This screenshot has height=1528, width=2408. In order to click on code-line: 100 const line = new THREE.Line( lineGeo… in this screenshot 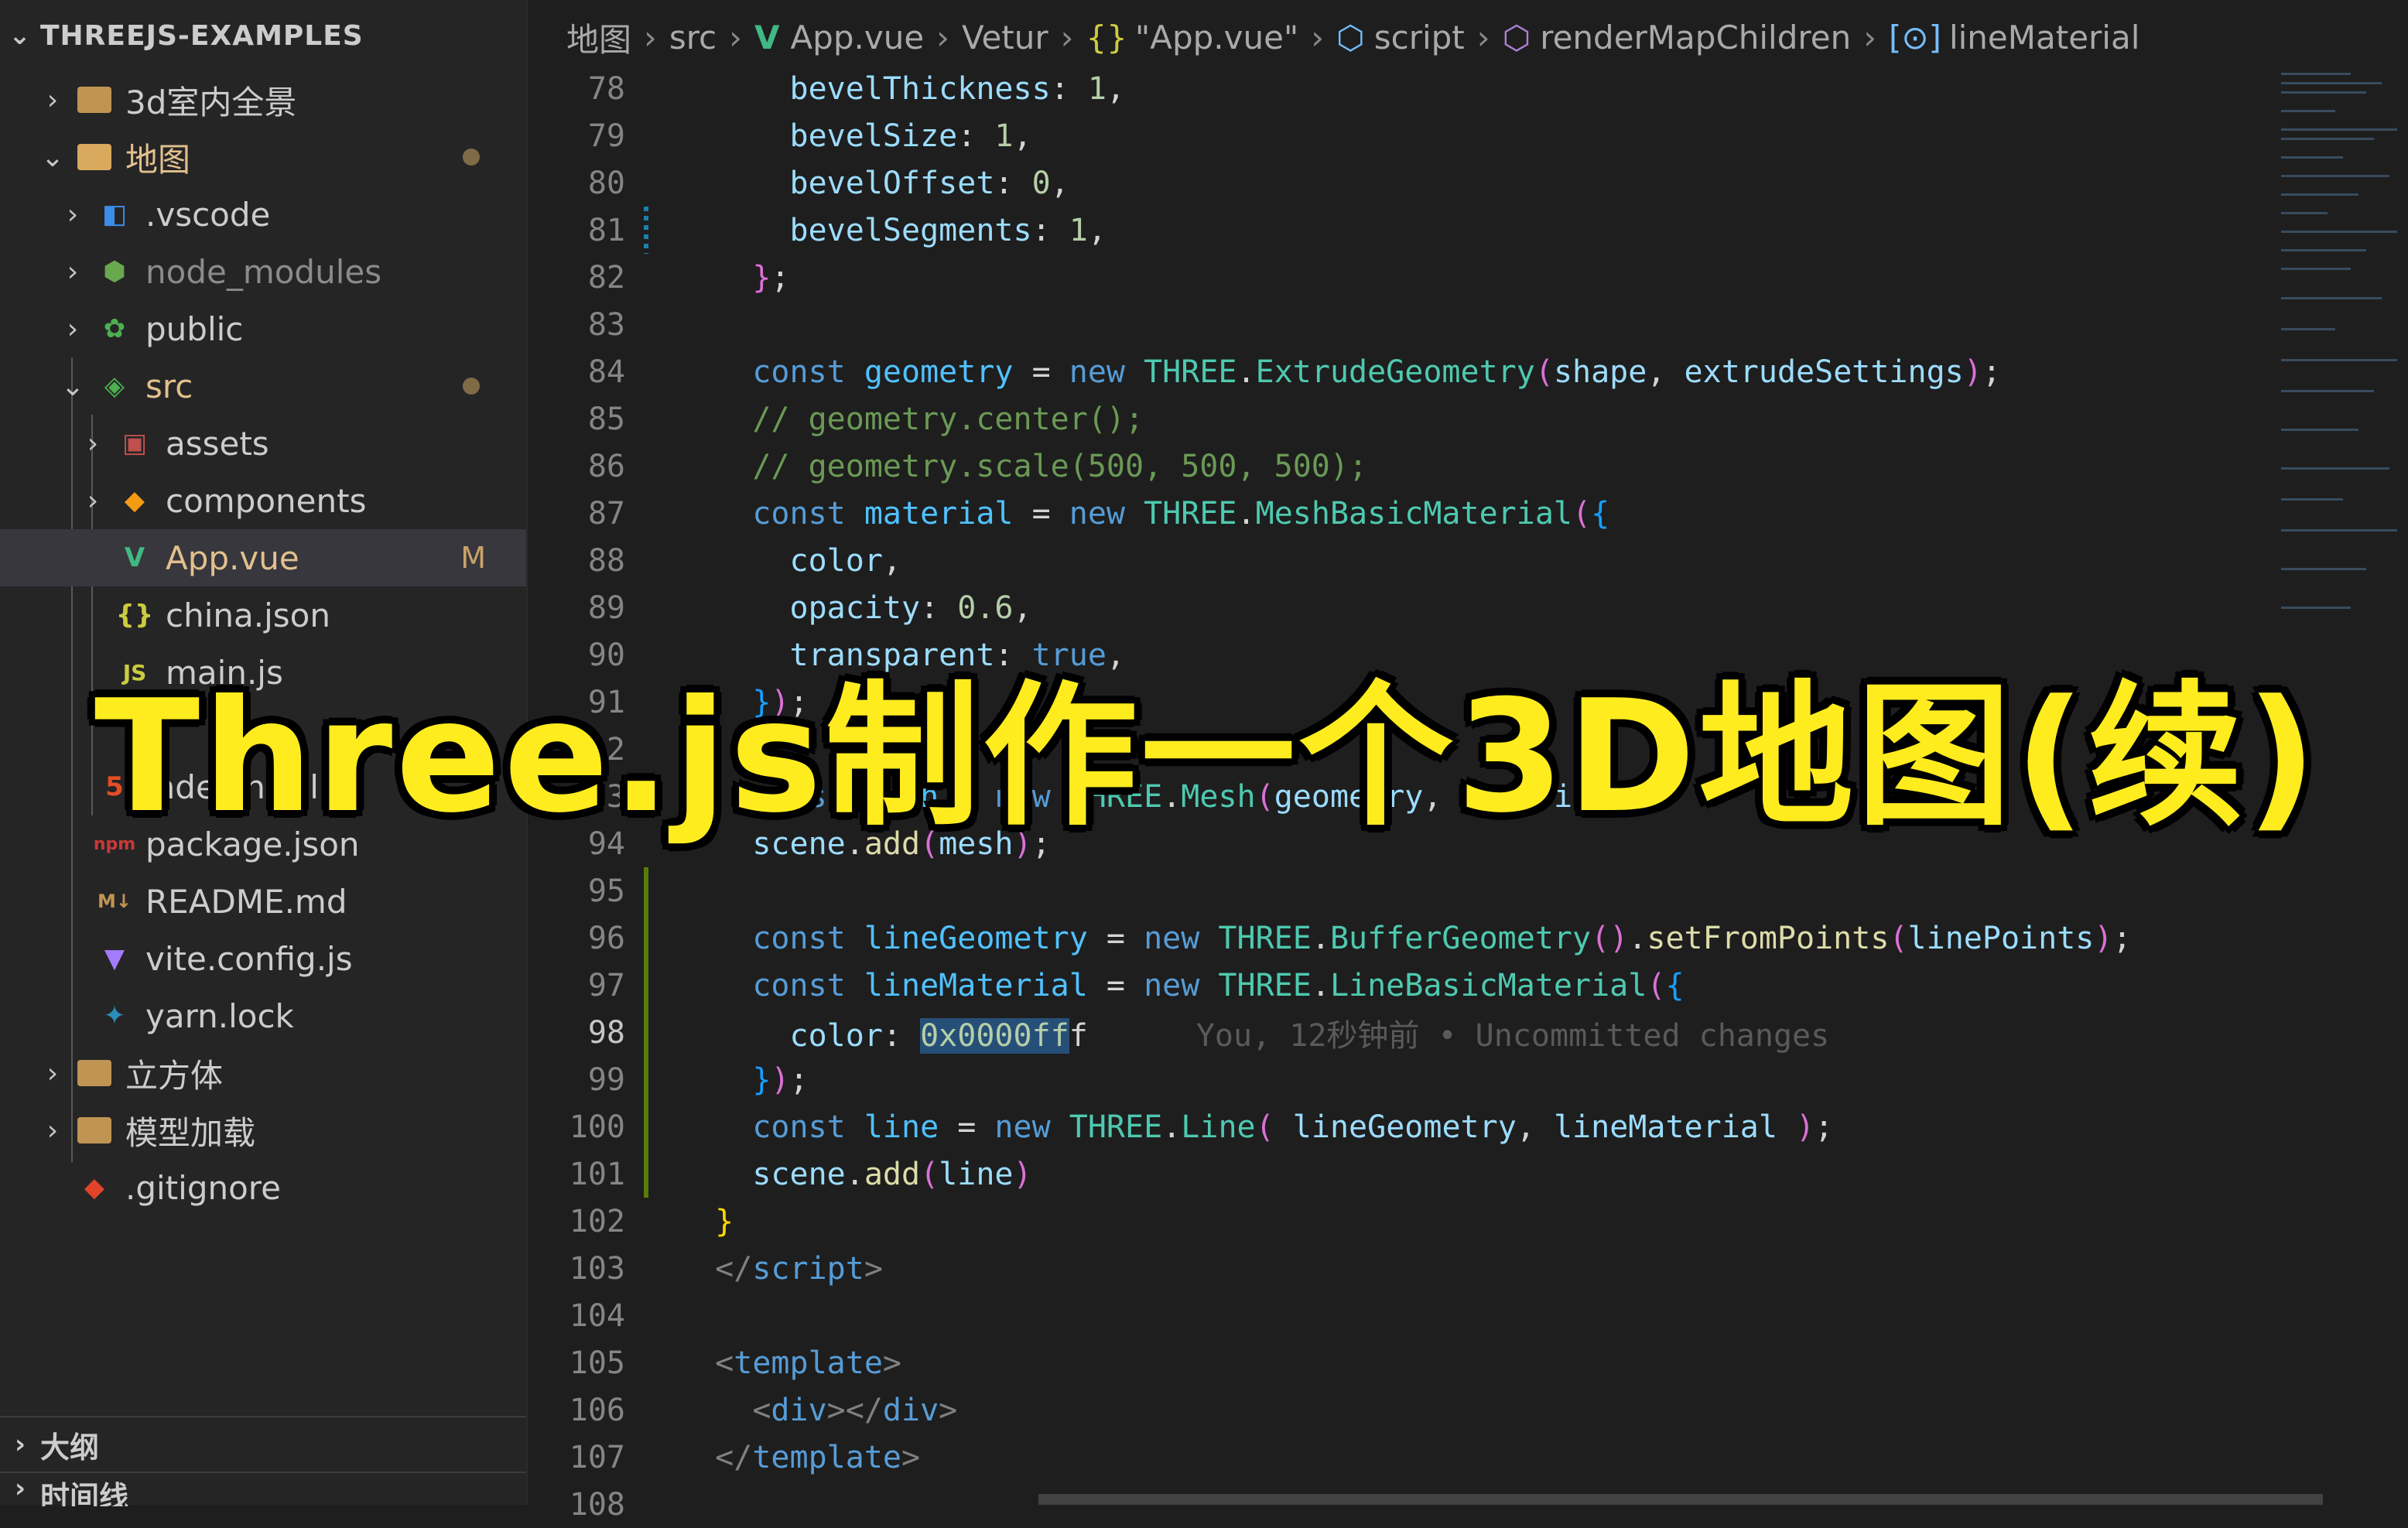, I will do `click(1201, 1127)`.